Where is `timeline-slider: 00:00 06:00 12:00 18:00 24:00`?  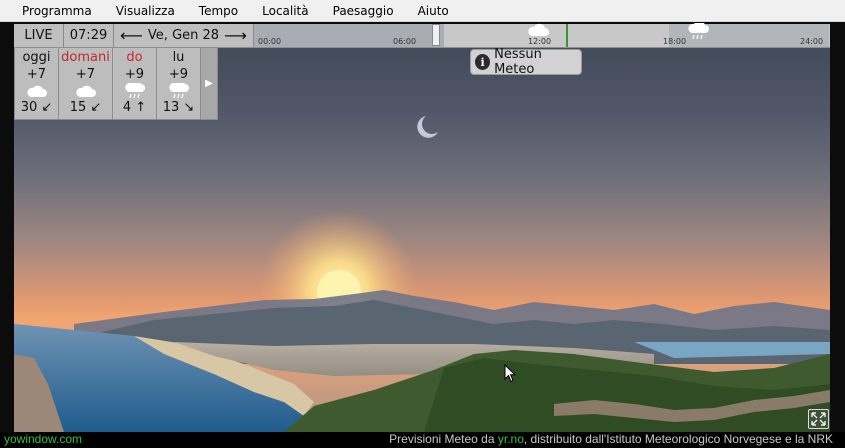 timeline-slider: 00:00 06:00 12:00 18:00 24:00 is located at coordinates (542, 35).